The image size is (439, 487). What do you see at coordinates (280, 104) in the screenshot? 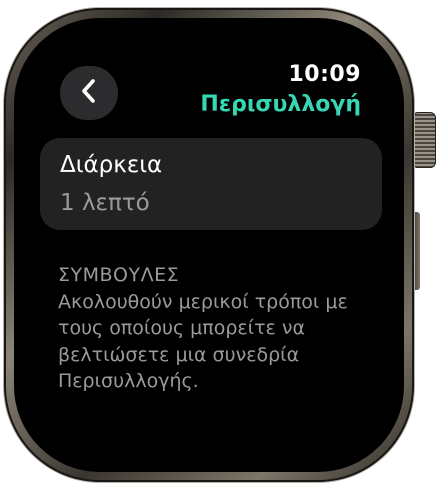
I see `page-title: Περισυλλογή` at bounding box center [280, 104].